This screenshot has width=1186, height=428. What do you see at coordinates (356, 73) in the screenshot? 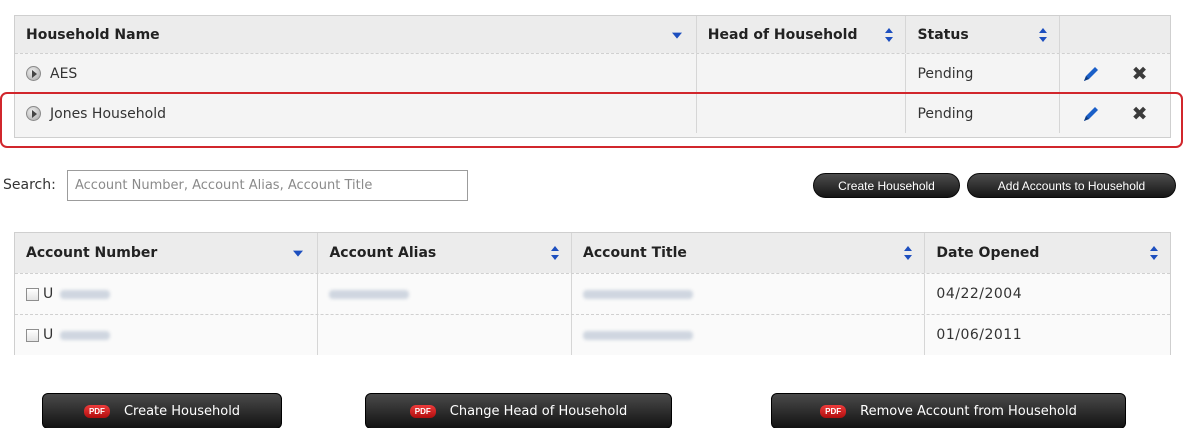
I see `household-name-cell: AES` at bounding box center [356, 73].